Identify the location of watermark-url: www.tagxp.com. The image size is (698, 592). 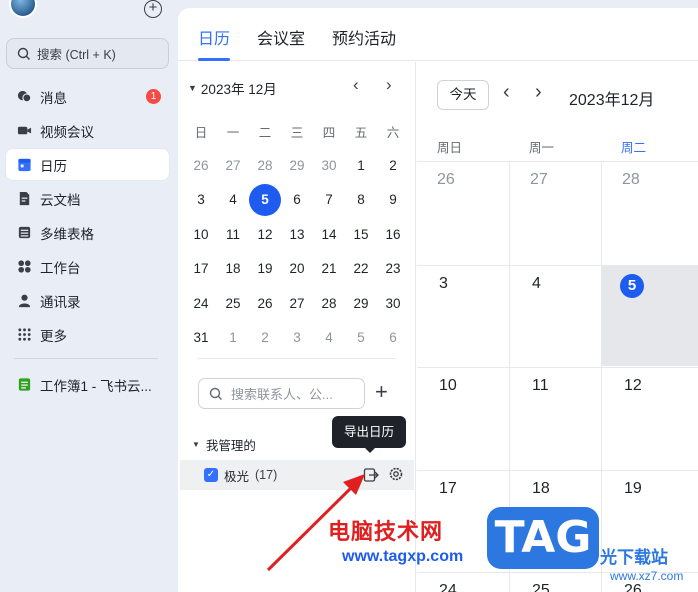
(403, 556).